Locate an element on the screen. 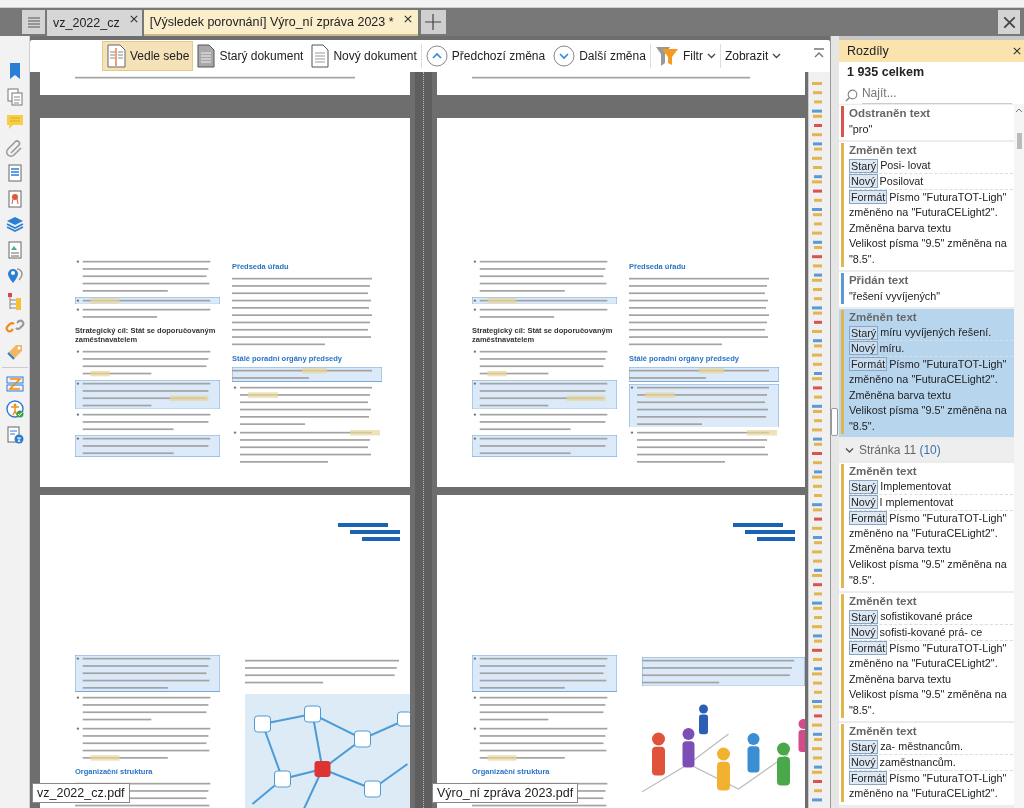 The height and width of the screenshot is (808, 1024). paperclip-icon is located at coordinates (14, 147).